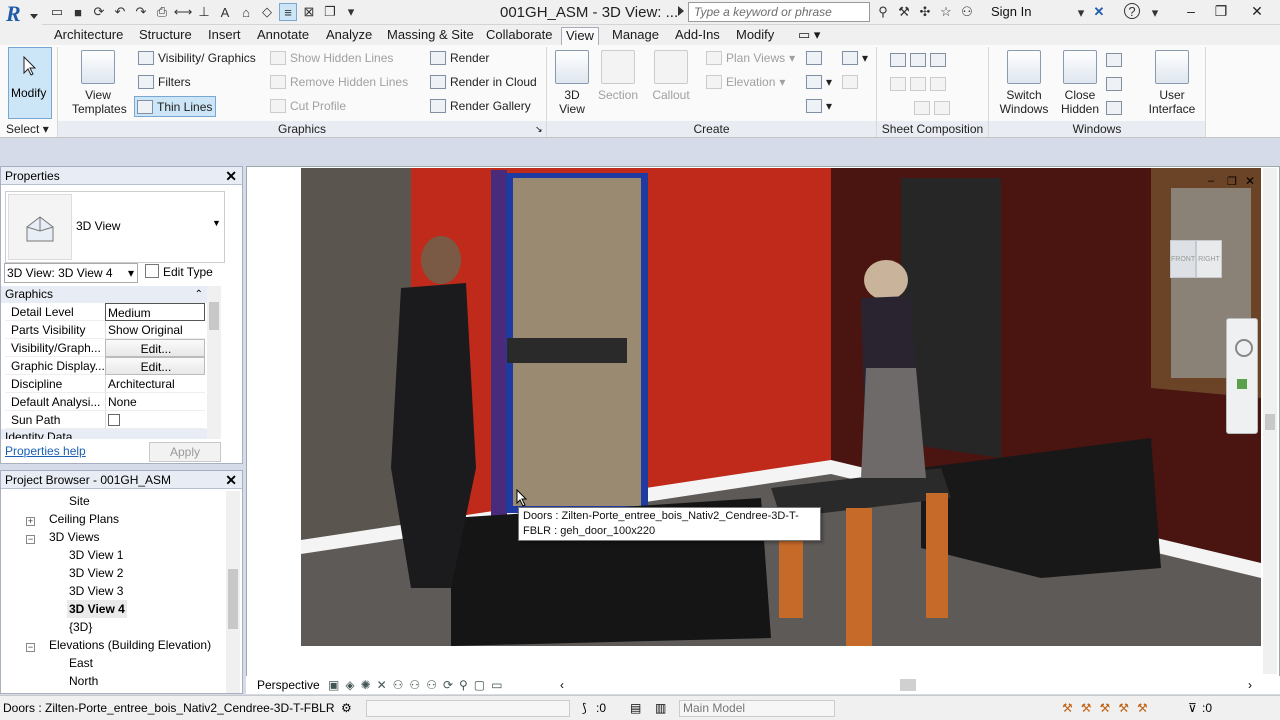  I want to click on redo-icon: ↷, so click(141, 12).